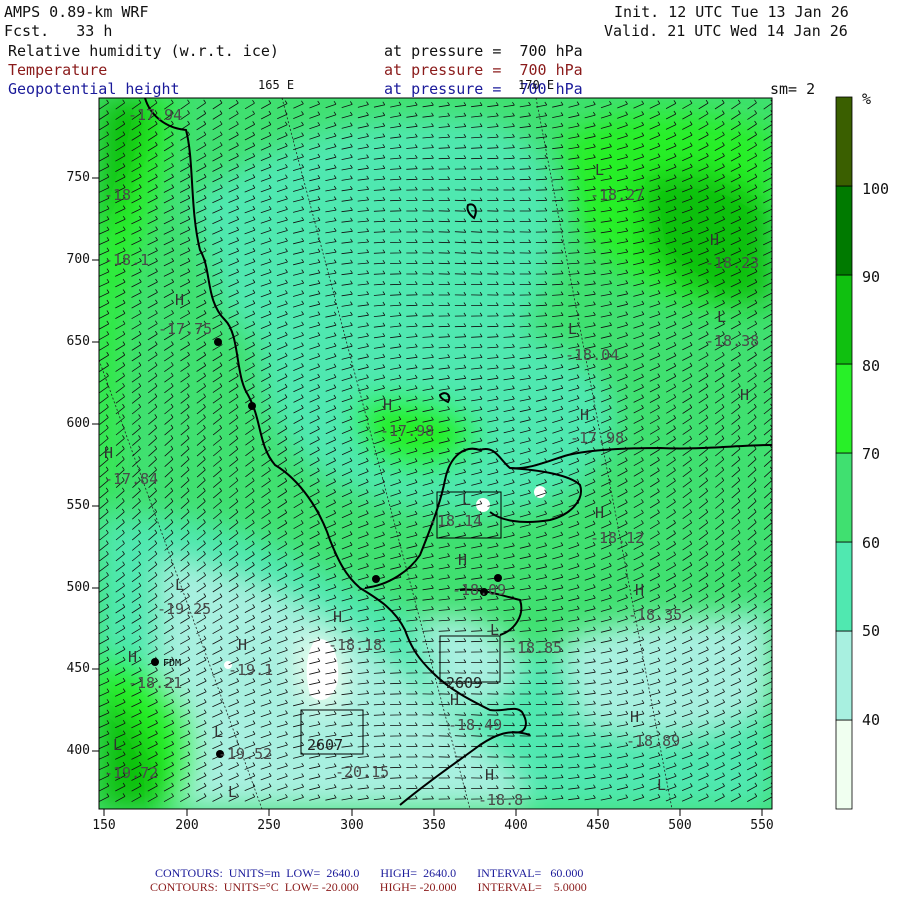  Describe the element at coordinates (172, 663) in the screenshot. I see `station-label: FDM` at that location.